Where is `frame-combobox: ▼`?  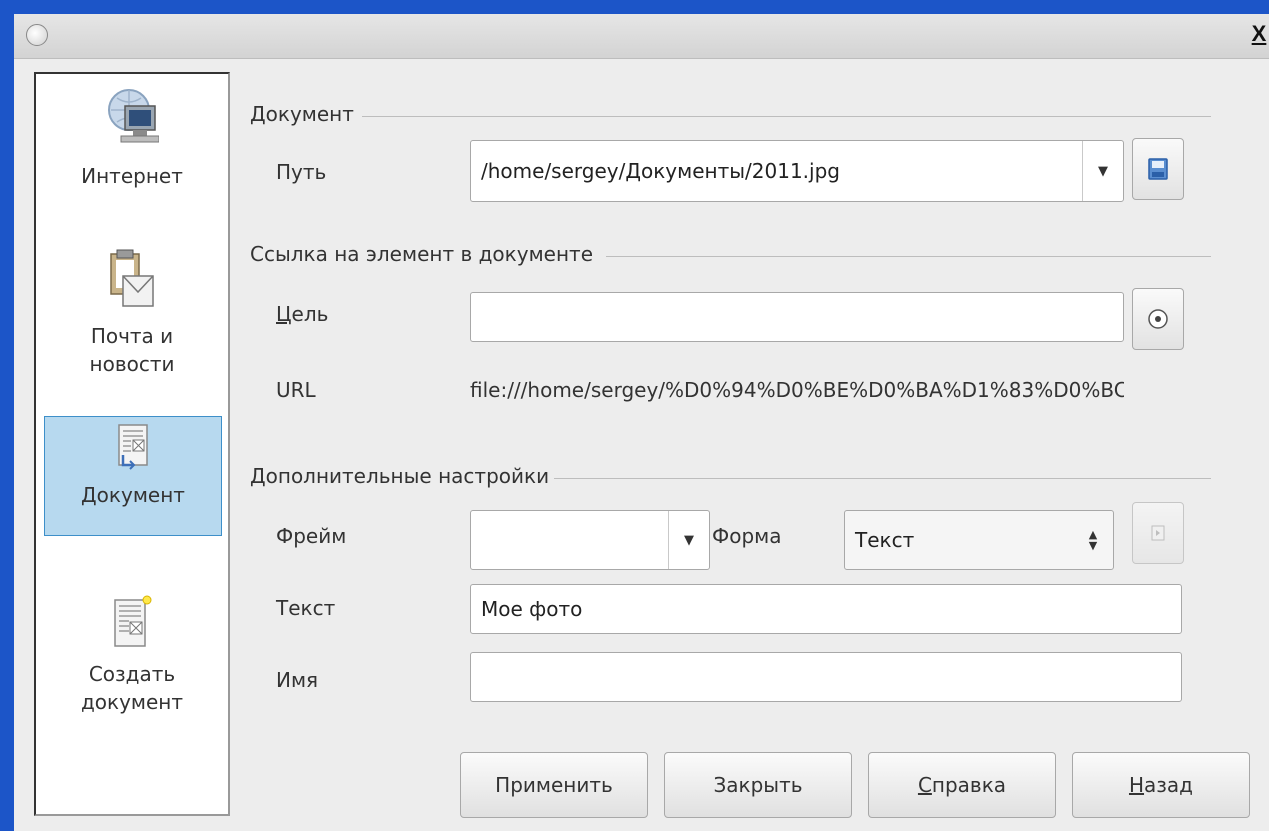
frame-combobox: ▼ is located at coordinates (590, 540).